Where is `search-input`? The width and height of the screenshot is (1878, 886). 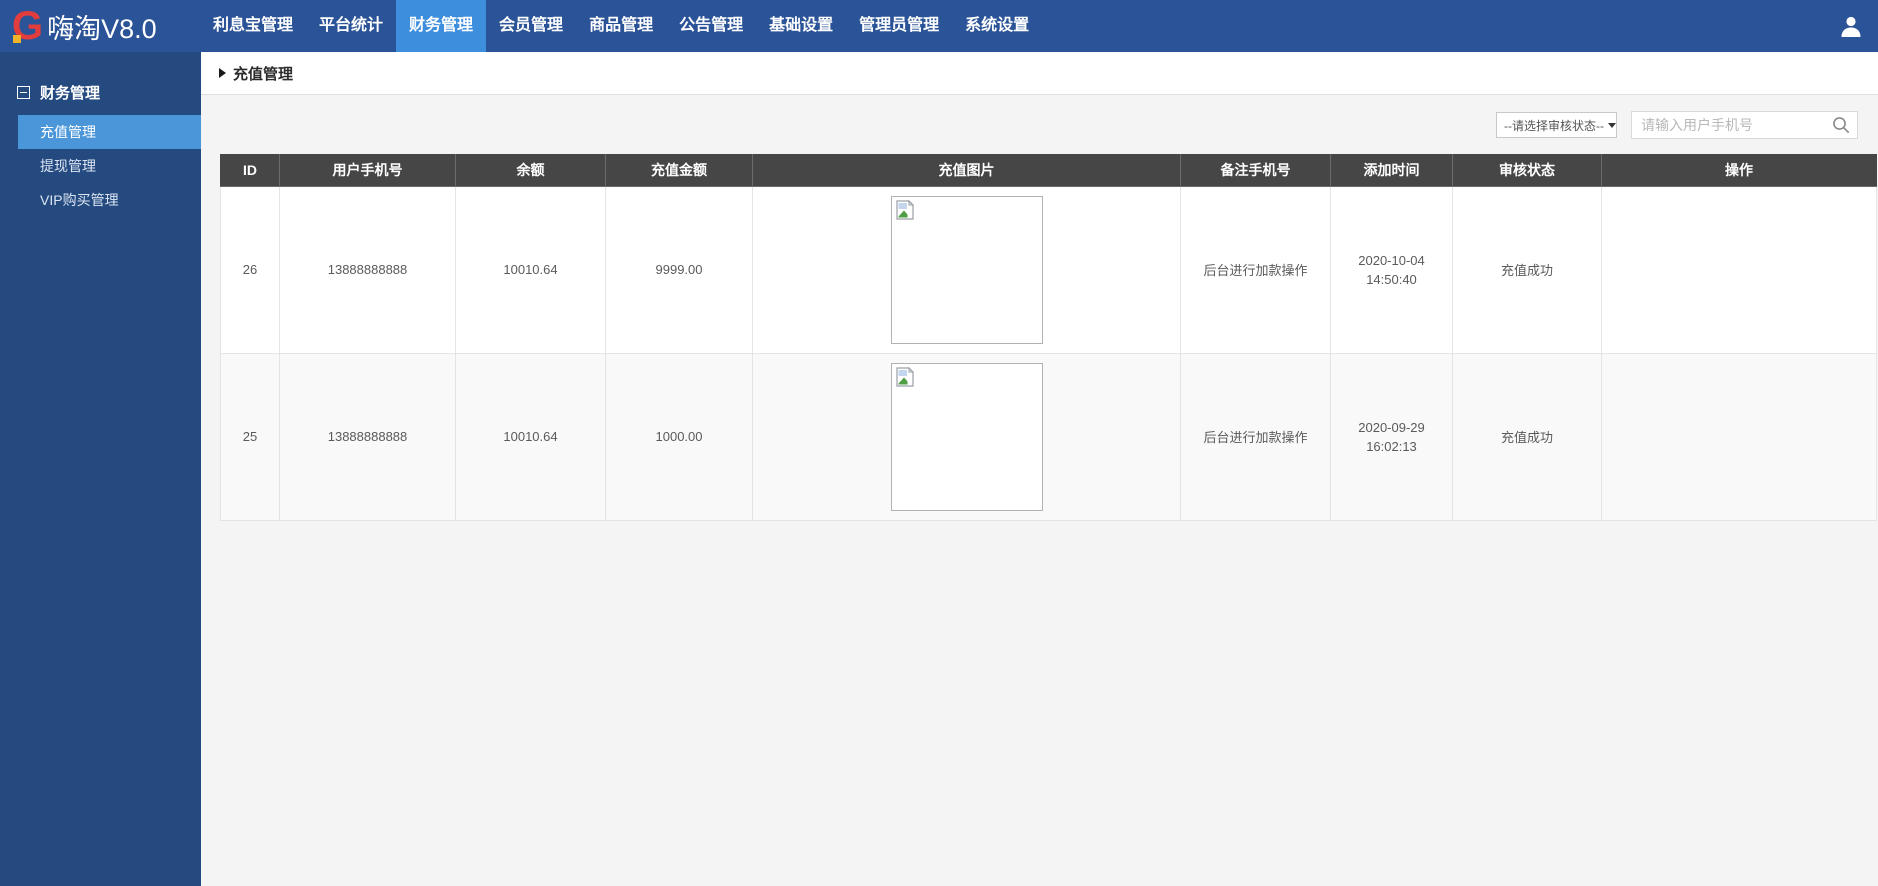 search-input is located at coordinates (1744, 125).